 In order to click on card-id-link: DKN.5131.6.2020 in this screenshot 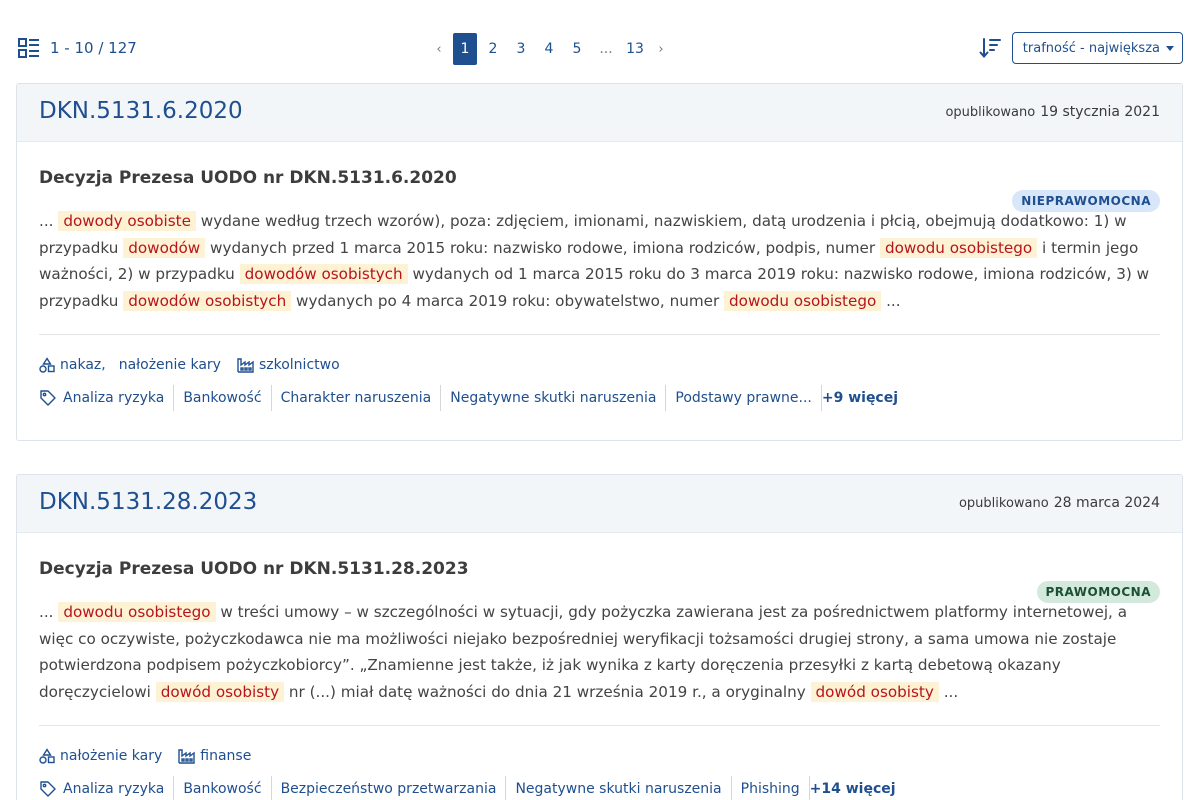, I will do `click(141, 111)`.